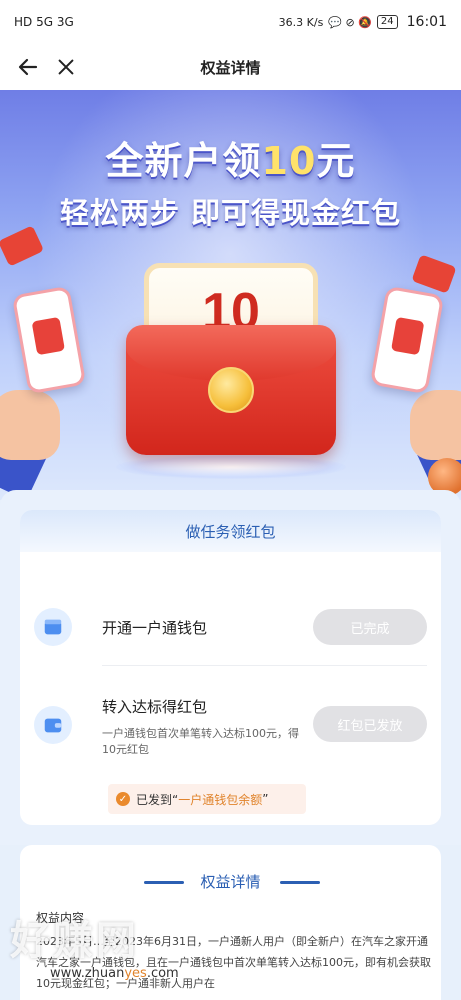 This screenshot has height=1000, width=461. I want to click on details-title: 权益详情, so click(230, 882).